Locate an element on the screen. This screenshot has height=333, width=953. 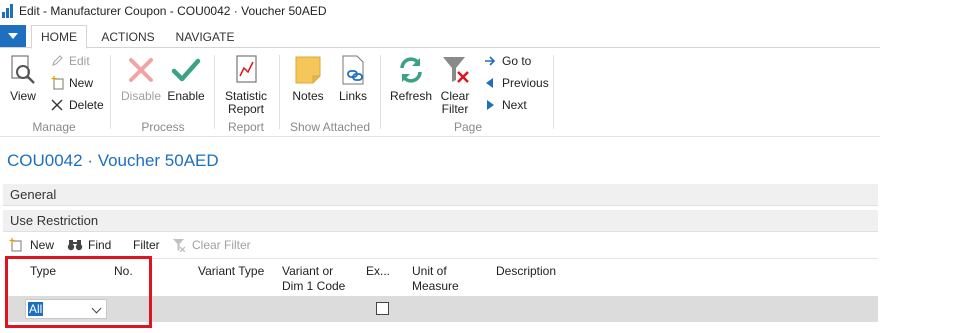
clear-filter-button: Clear Filter is located at coordinates (455, 85).